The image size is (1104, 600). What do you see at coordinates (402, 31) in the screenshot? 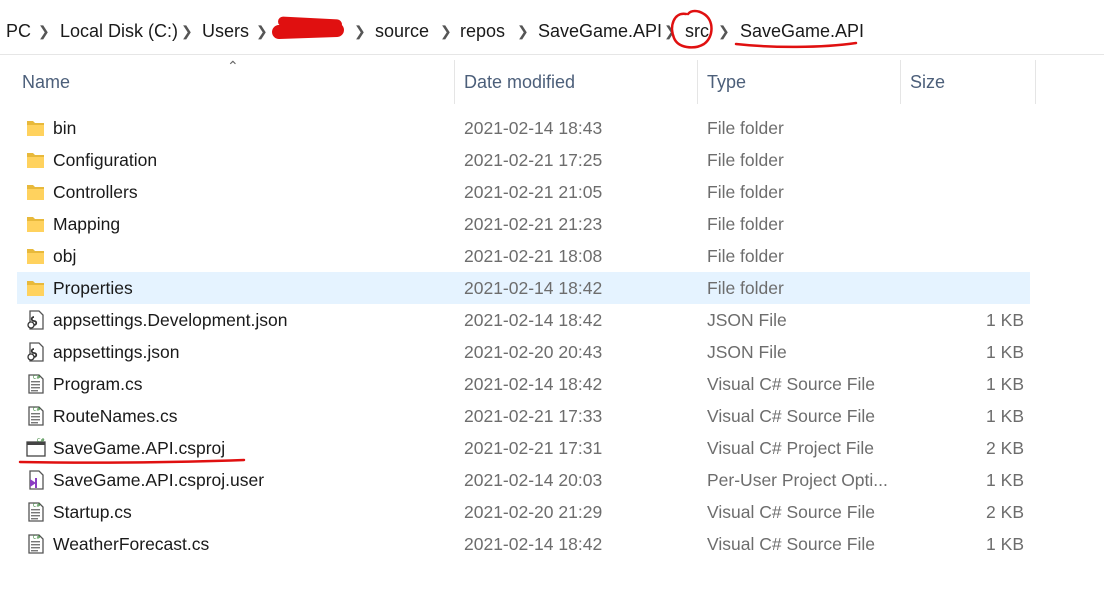
I see `breadcrumb-source: source` at bounding box center [402, 31].